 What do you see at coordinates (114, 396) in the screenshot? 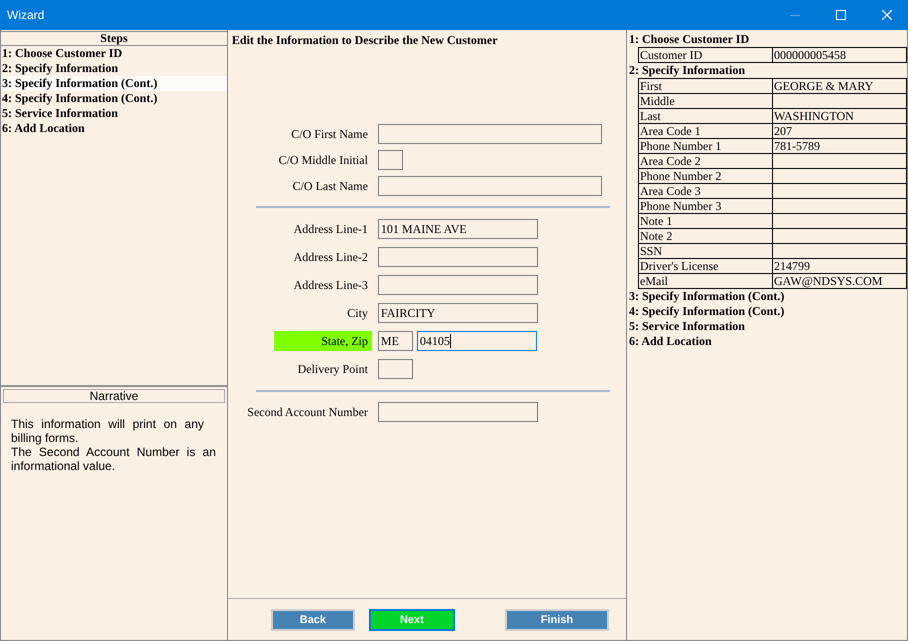
I see `narrative-header: Narrative` at bounding box center [114, 396].